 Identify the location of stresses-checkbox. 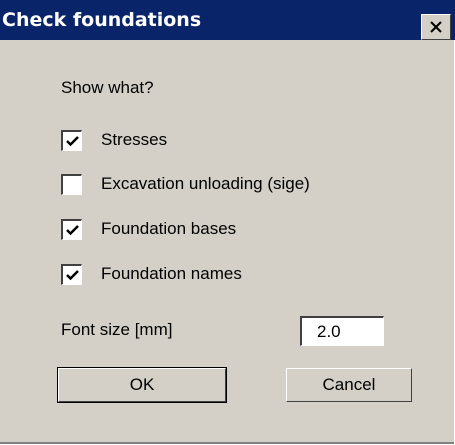
(71, 140).